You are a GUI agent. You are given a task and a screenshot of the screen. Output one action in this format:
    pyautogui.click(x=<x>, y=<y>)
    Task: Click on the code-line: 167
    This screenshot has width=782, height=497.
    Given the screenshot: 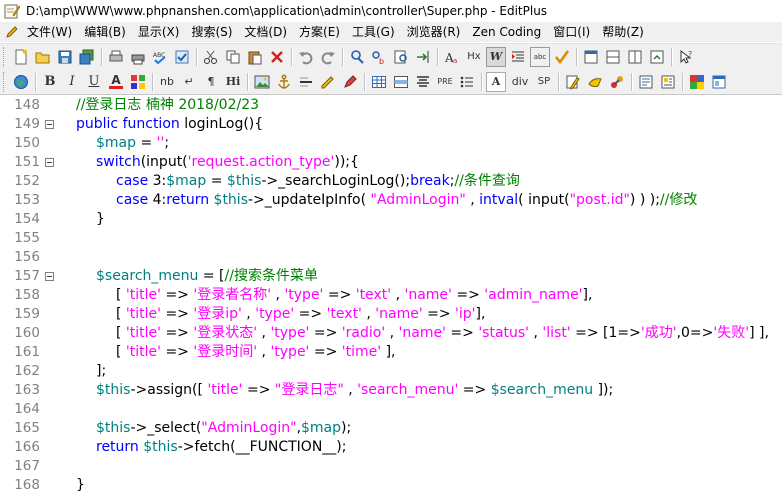 What is the action you would take?
    pyautogui.click(x=391, y=466)
    